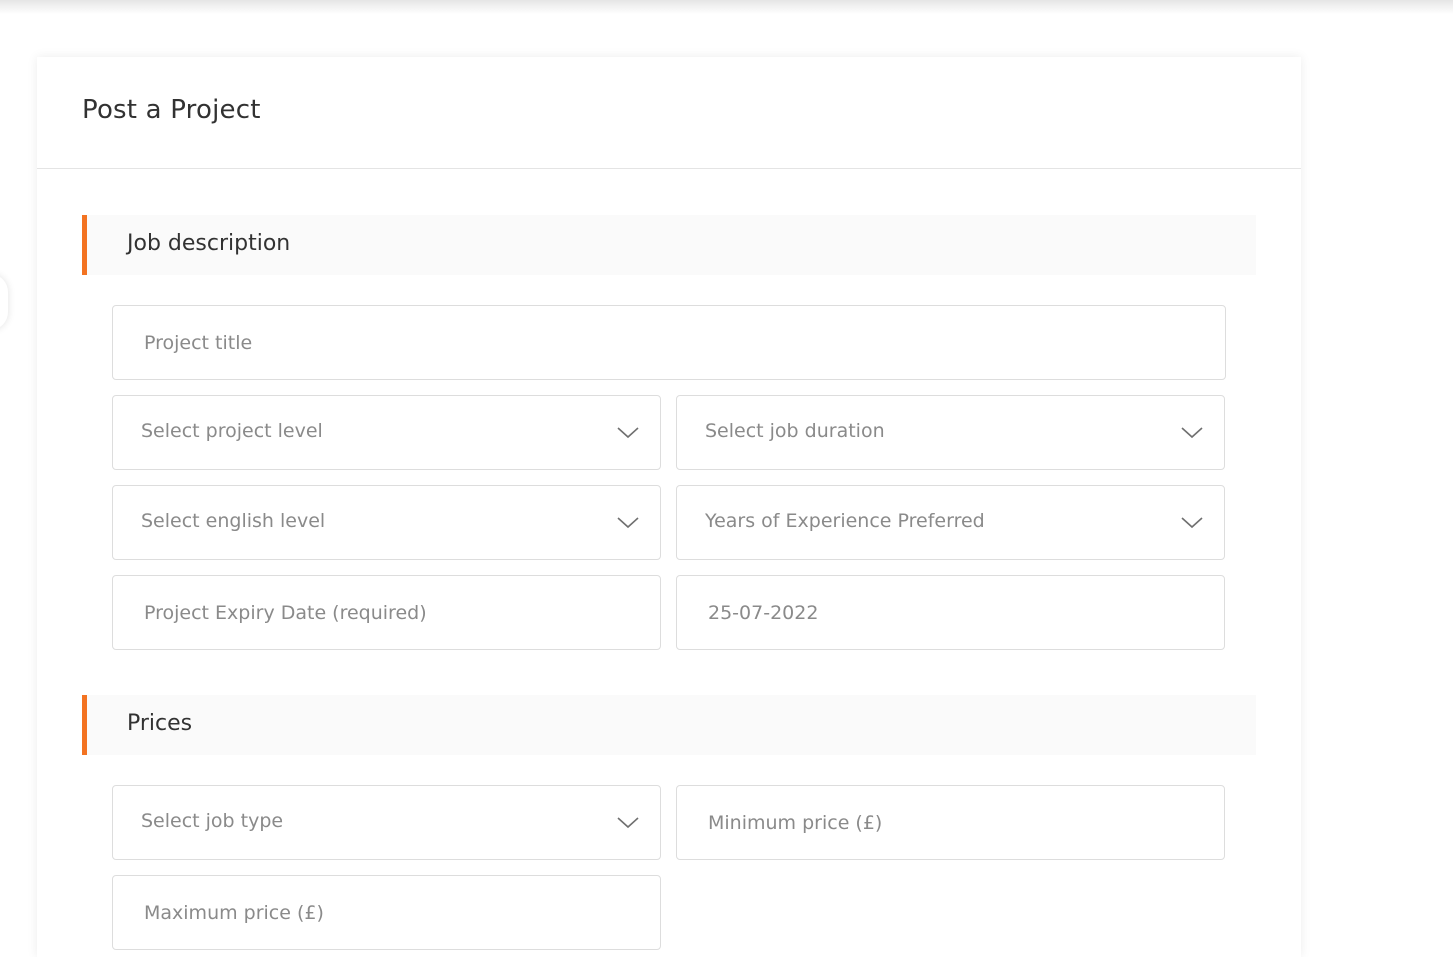 The height and width of the screenshot is (957, 1453). I want to click on section-heading-label: Prices, so click(160, 723).